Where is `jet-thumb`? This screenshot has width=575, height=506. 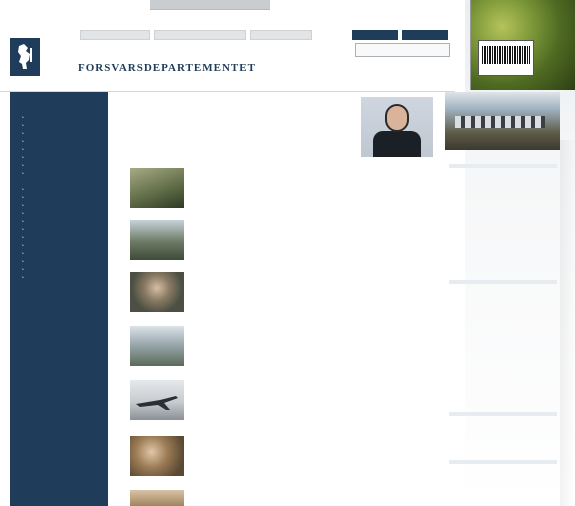 jet-thumb is located at coordinates (157, 400).